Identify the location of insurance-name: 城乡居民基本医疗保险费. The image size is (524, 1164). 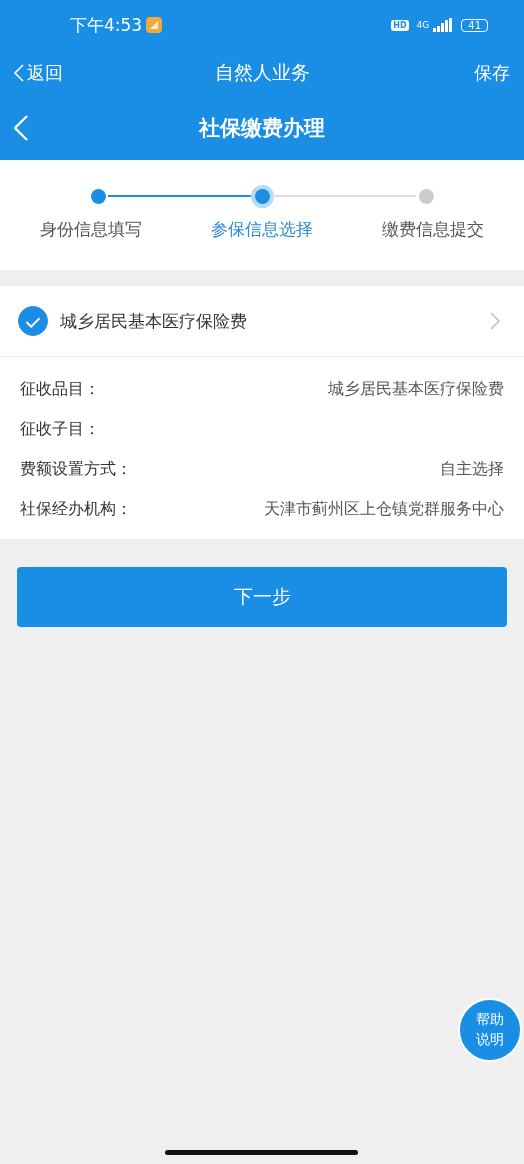
(154, 321).